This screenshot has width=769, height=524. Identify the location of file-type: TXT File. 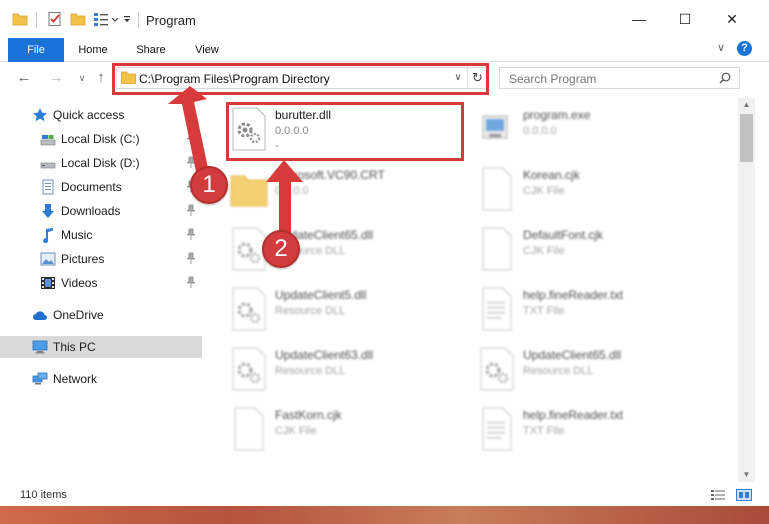
(544, 431).